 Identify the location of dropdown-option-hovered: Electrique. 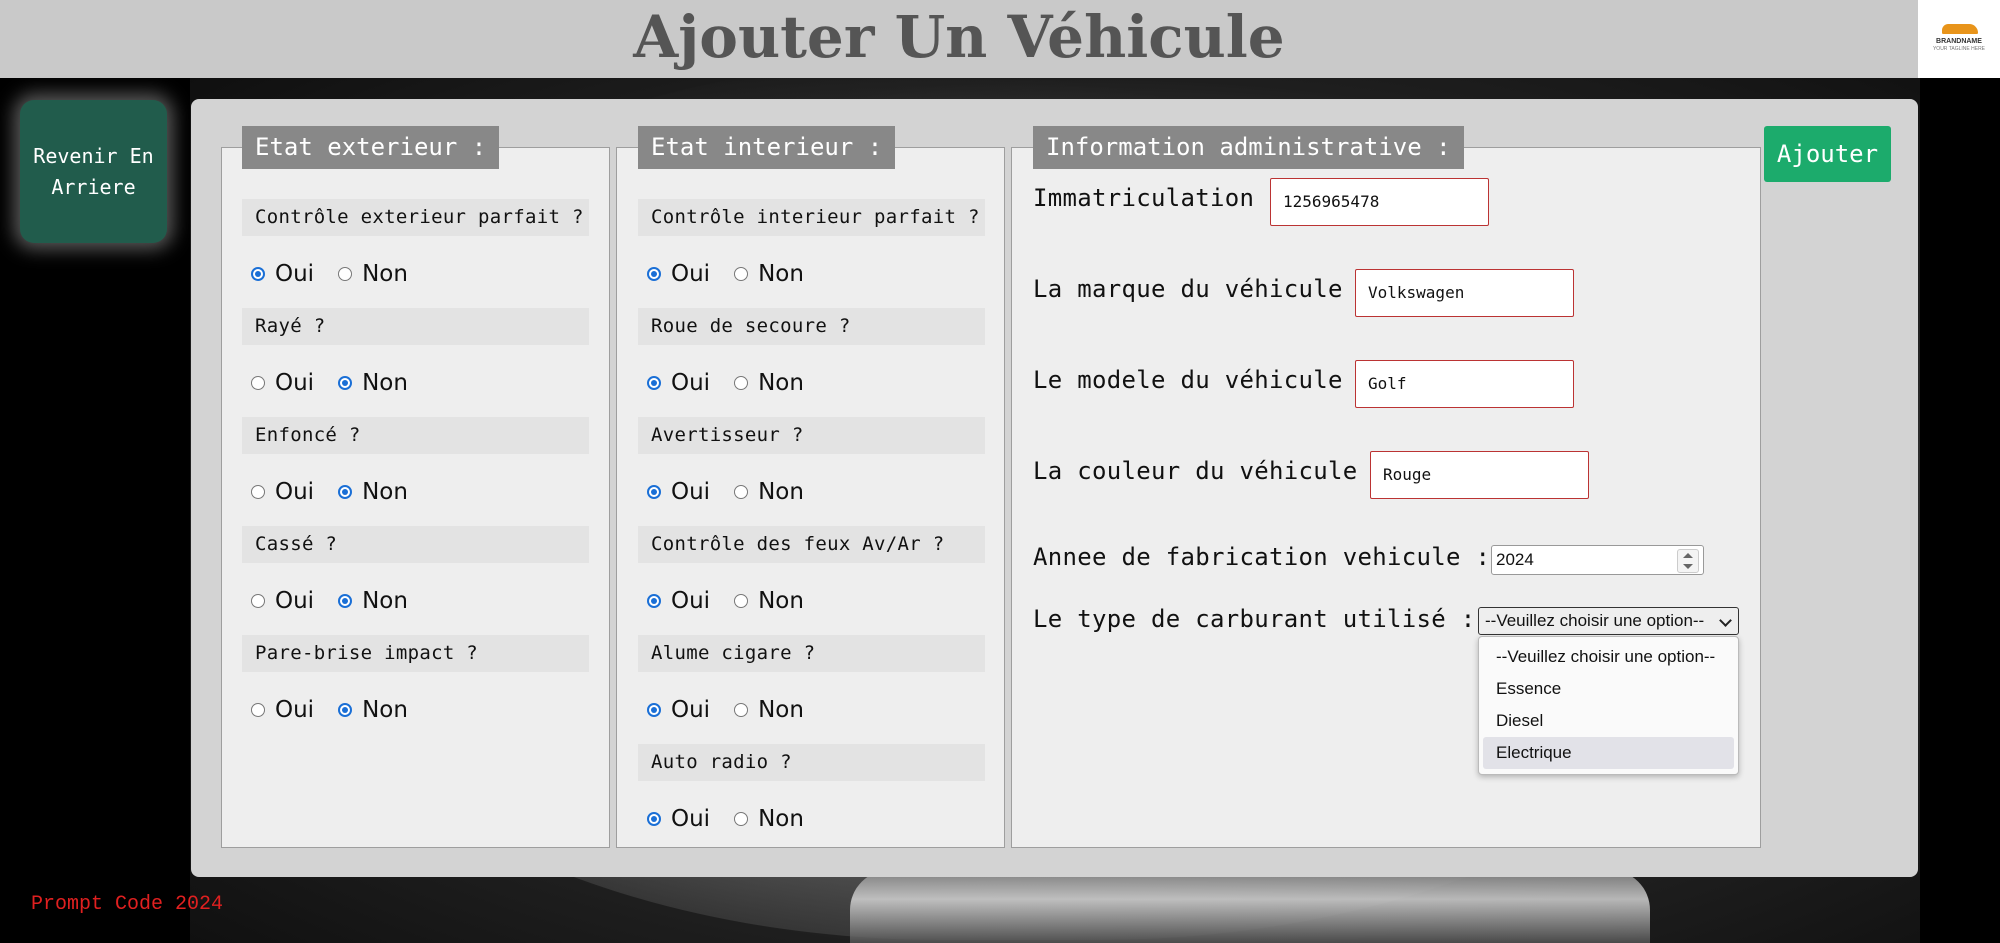
(1608, 753).